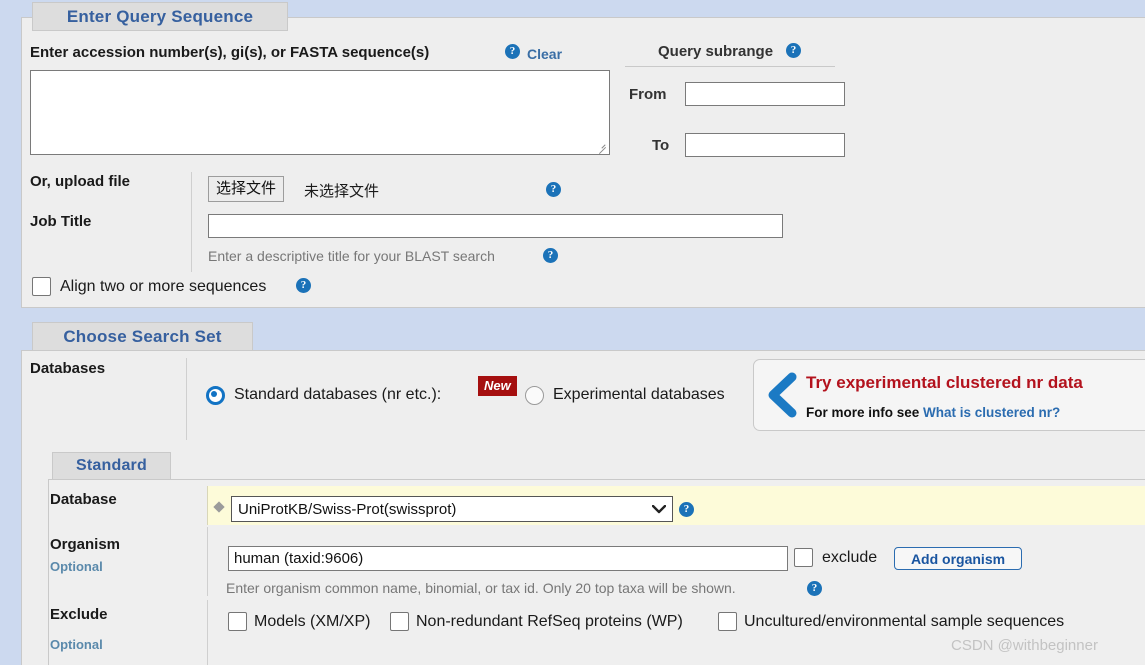 This screenshot has width=1145, height=665. I want to click on database-select: UniProtKB/Swiss-Prot(swissprot), so click(452, 509).